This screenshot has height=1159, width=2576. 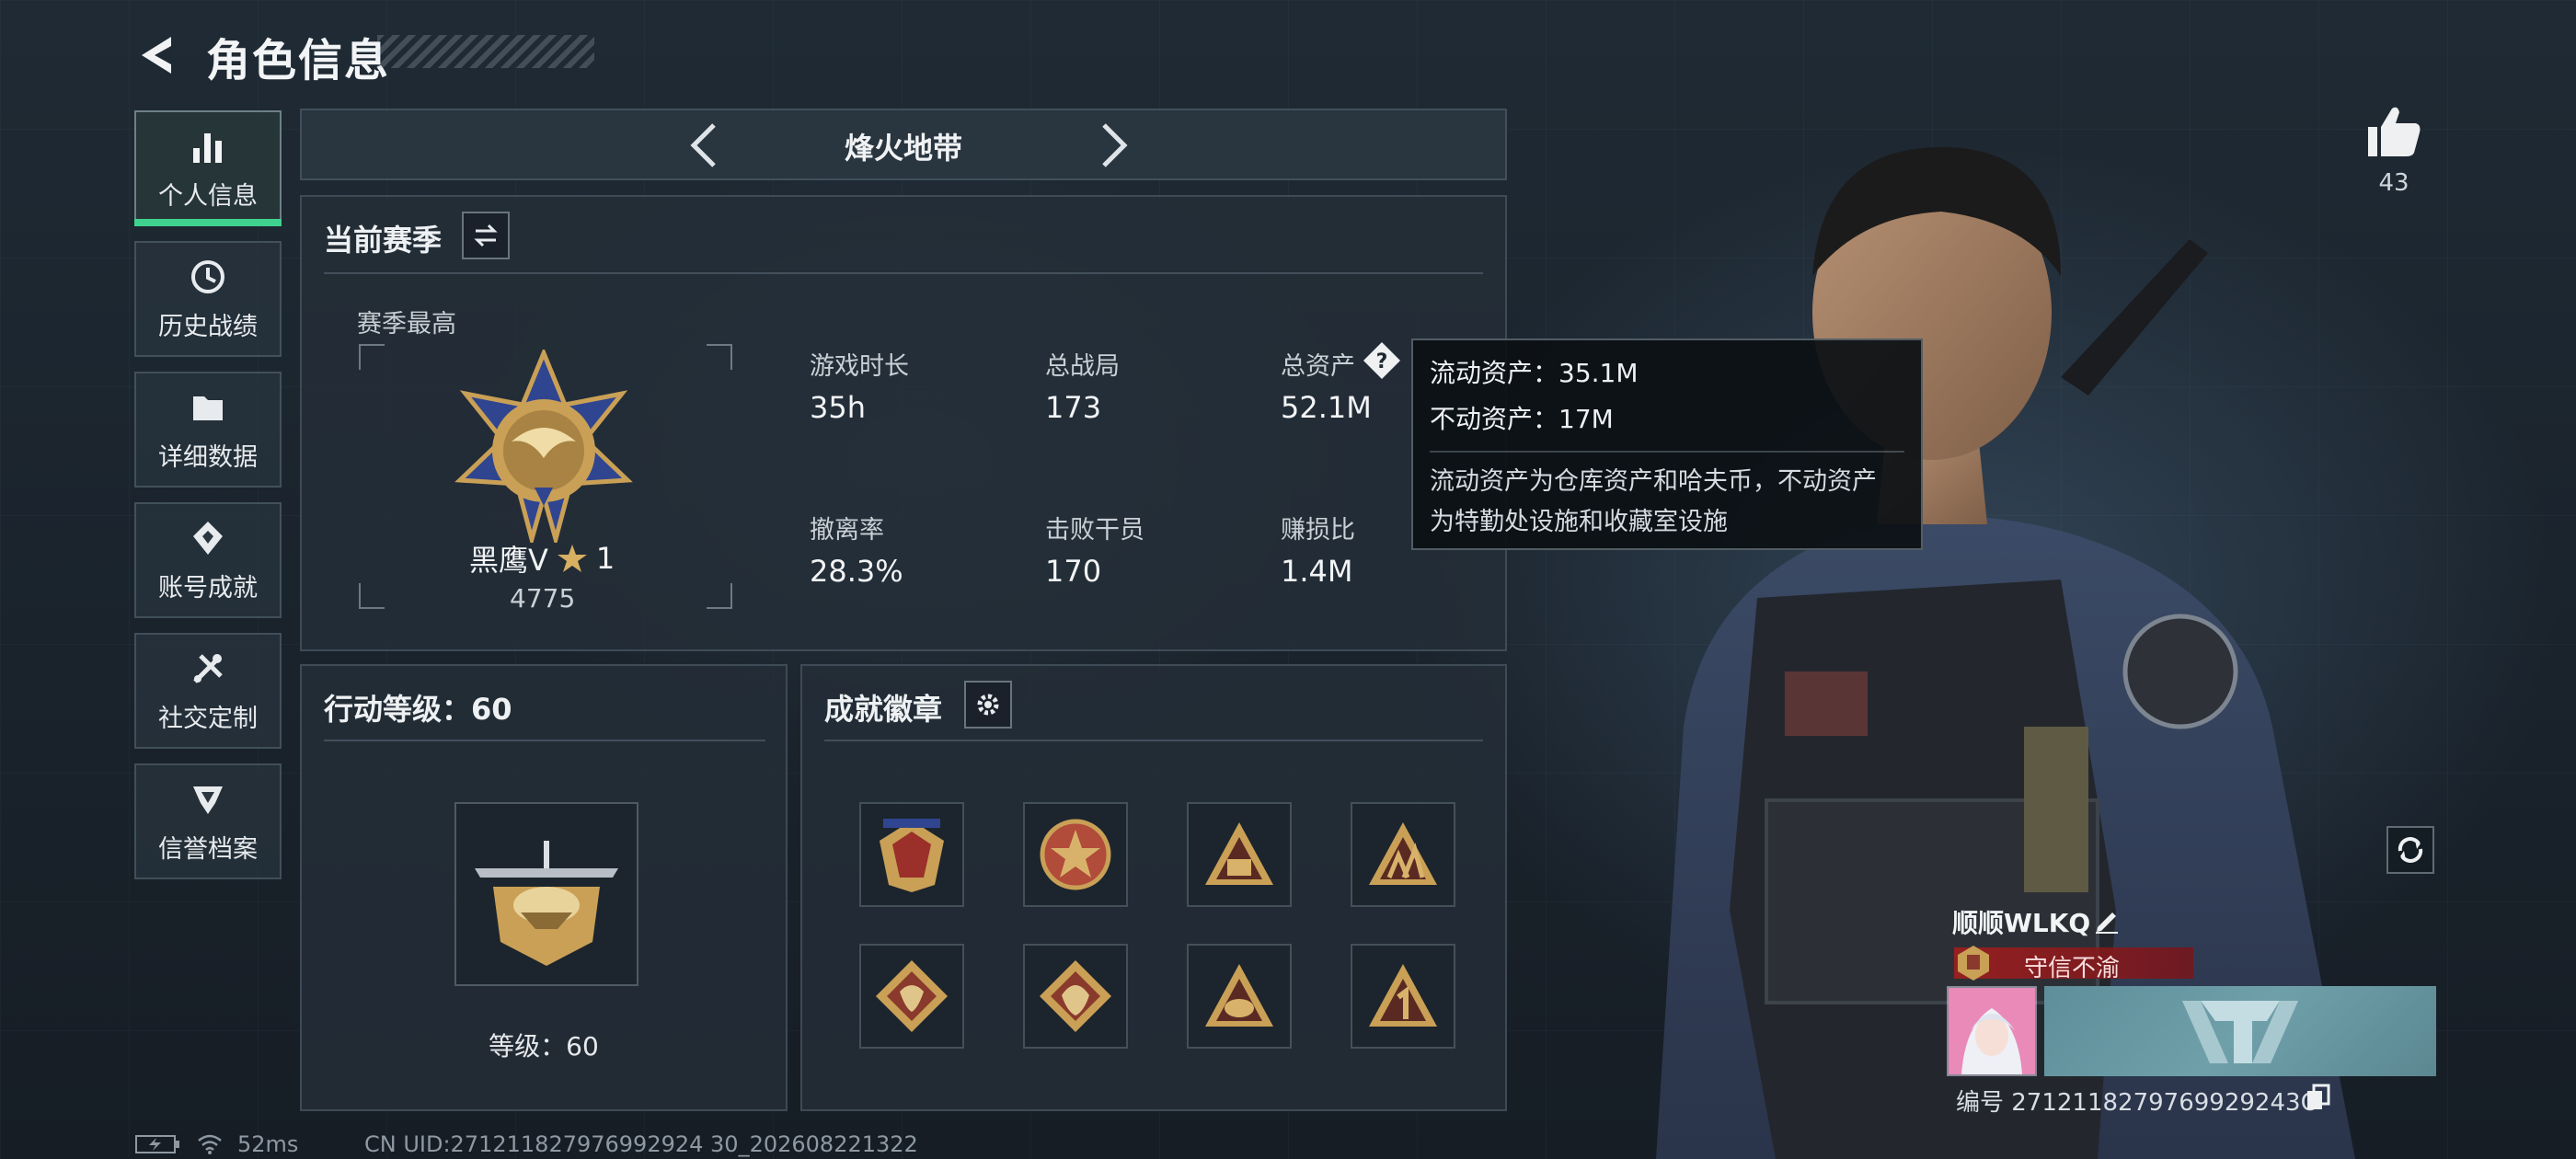 I want to click on badge-title: 成就徽章, so click(x=883, y=709).